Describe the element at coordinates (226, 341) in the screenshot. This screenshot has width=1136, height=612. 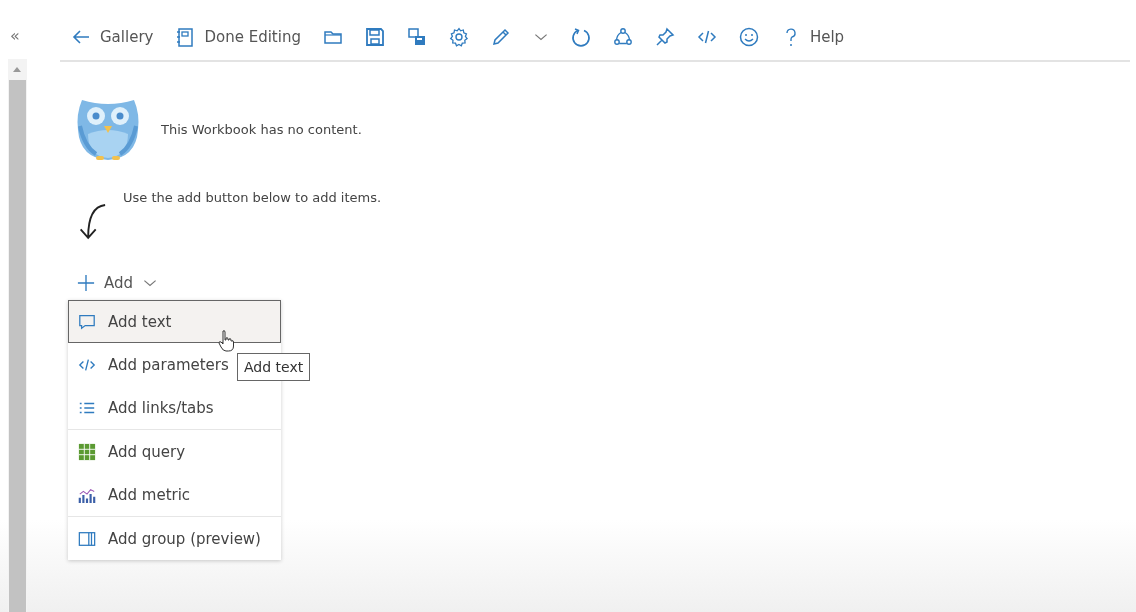
I see `hand-cursor-icon` at that location.